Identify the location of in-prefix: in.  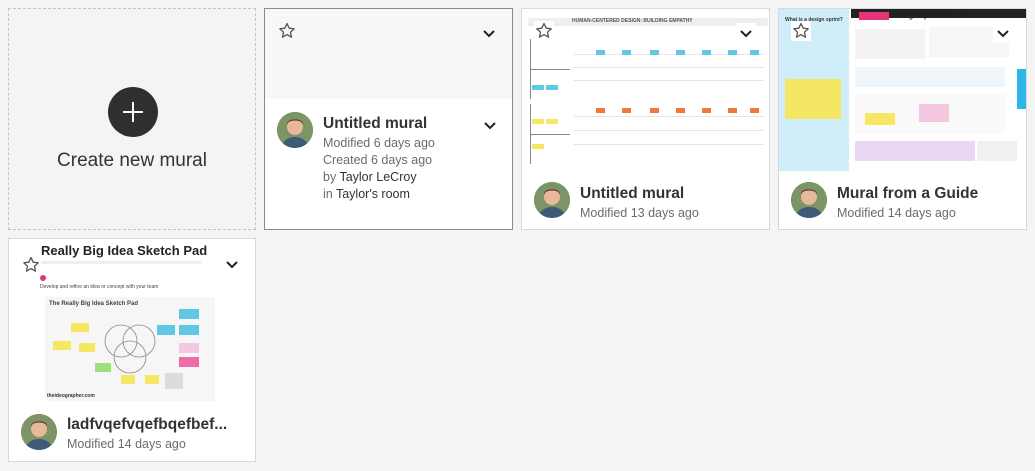
(329, 194).